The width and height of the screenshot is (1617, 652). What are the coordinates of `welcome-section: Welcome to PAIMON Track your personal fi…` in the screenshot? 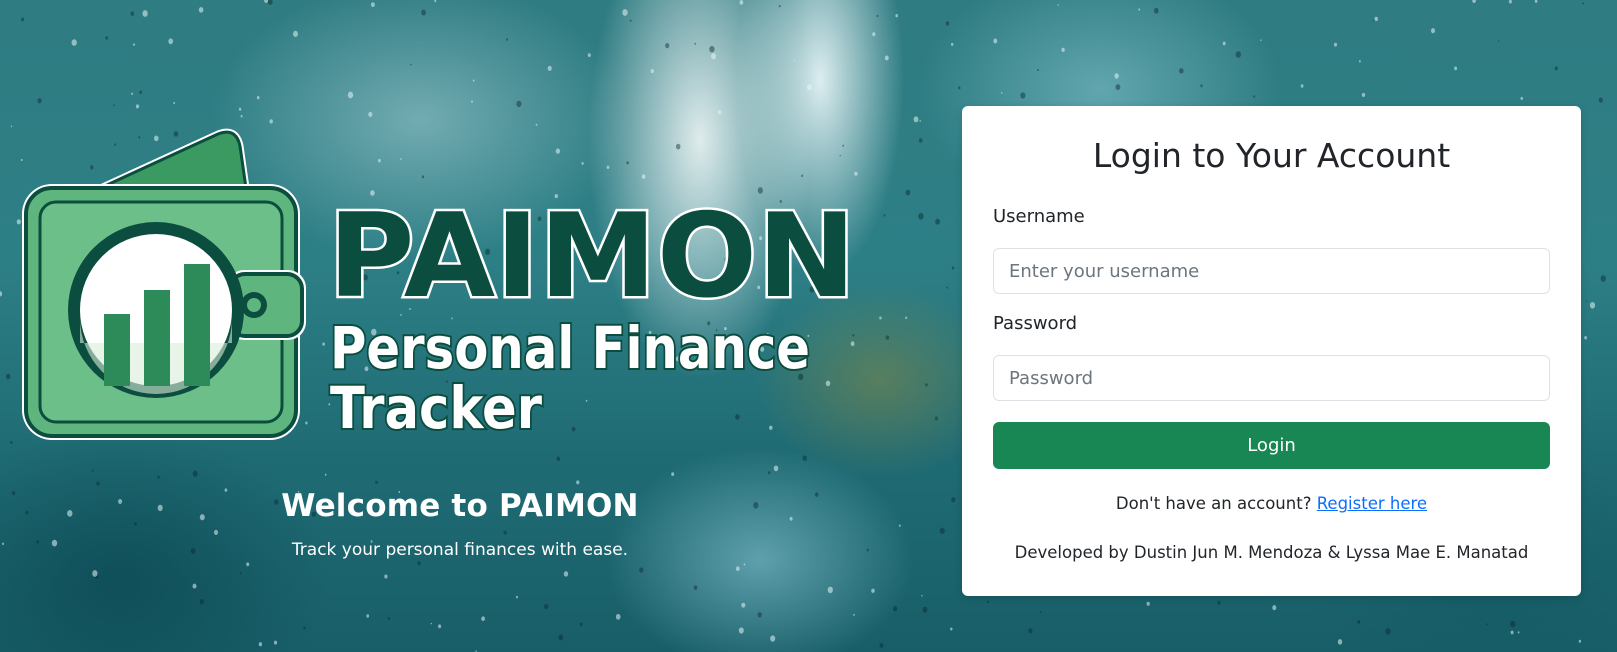 It's located at (460, 524).